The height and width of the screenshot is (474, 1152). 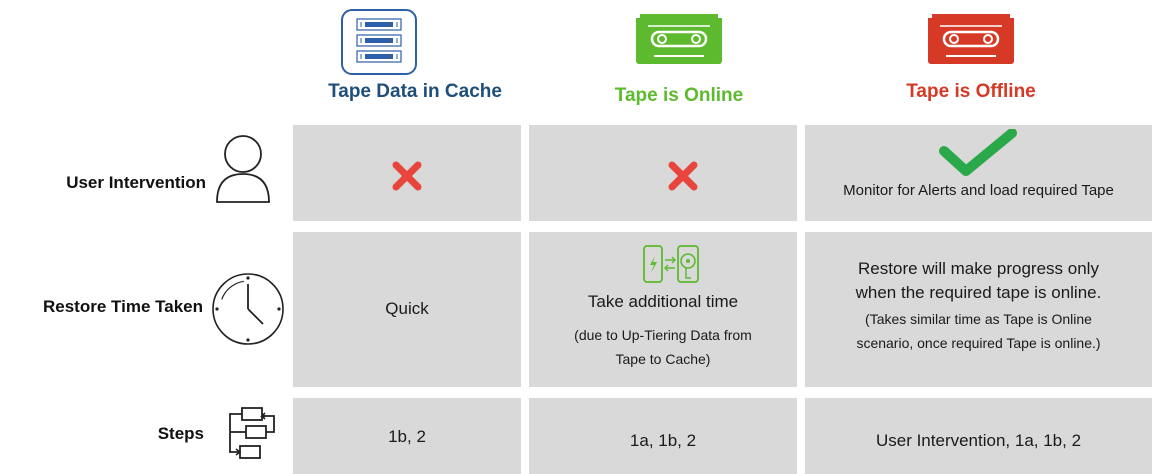 I want to click on tape-cassette-online-icon, so click(x=679, y=39).